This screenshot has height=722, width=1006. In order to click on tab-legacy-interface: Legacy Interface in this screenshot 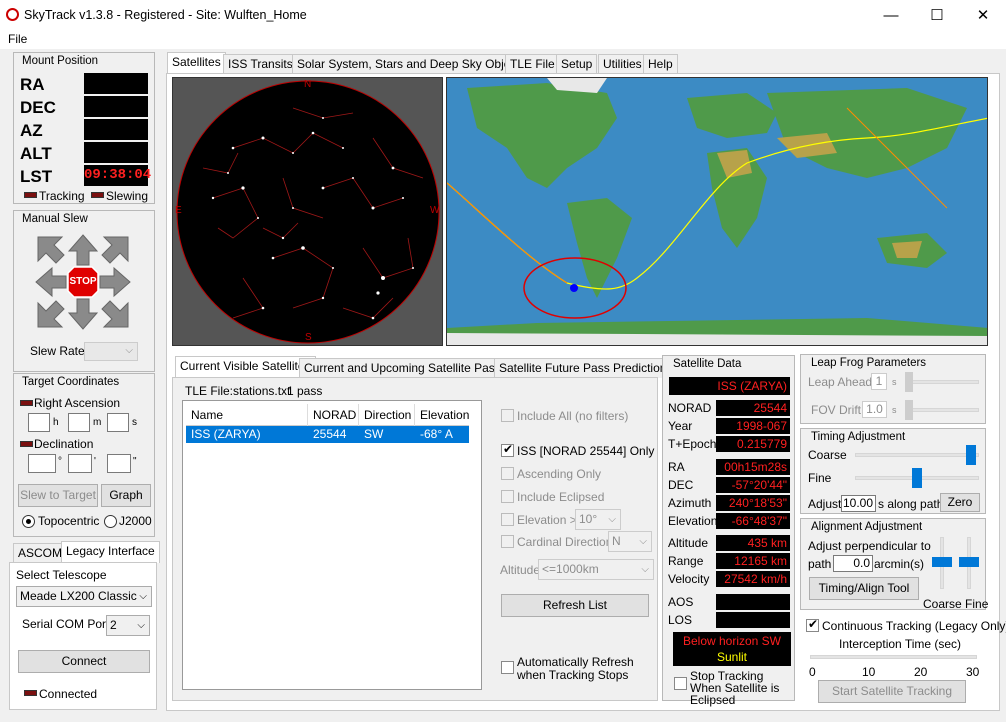, I will do `click(110, 552)`.